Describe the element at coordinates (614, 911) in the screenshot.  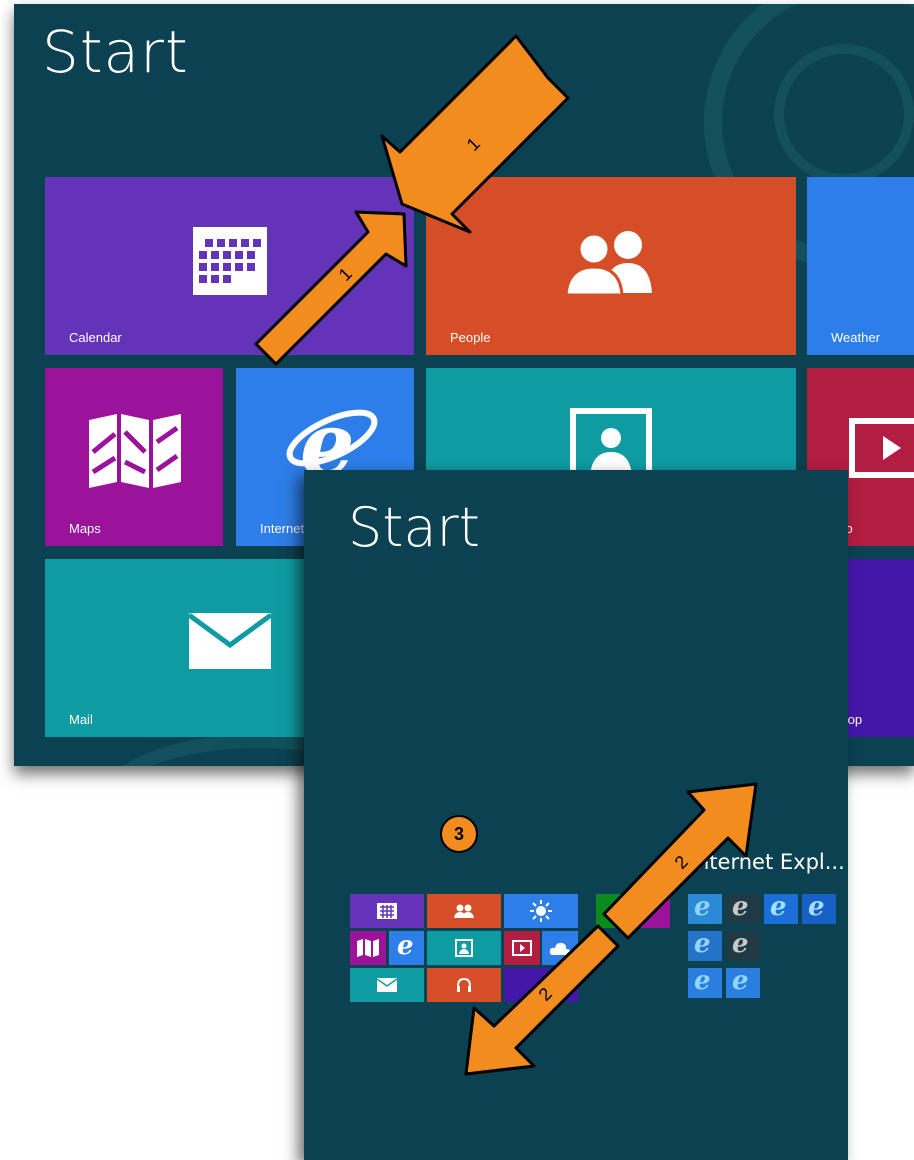
I see `mini-store-tile` at that location.